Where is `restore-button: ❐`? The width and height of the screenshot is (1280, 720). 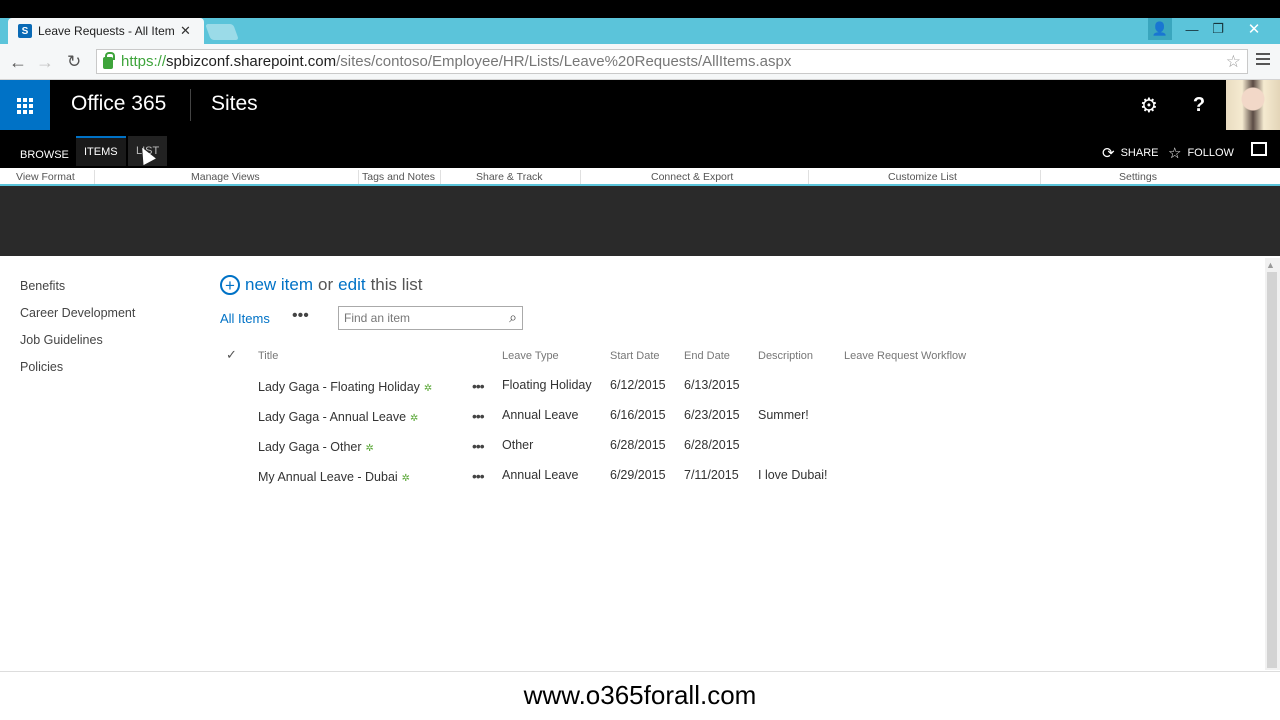 restore-button: ❐ is located at coordinates (1218, 29).